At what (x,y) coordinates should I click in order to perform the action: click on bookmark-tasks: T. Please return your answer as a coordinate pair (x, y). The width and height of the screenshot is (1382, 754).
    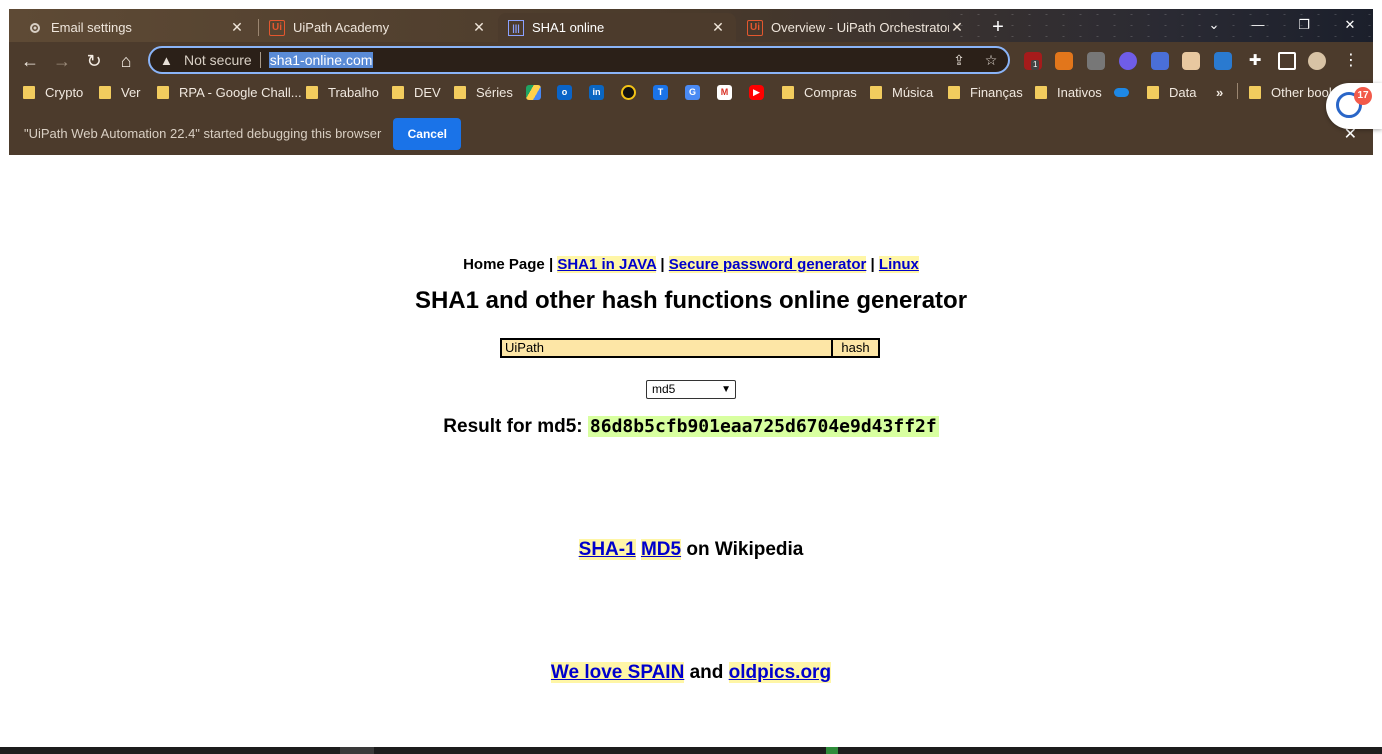
    Looking at the image, I should click on (660, 92).